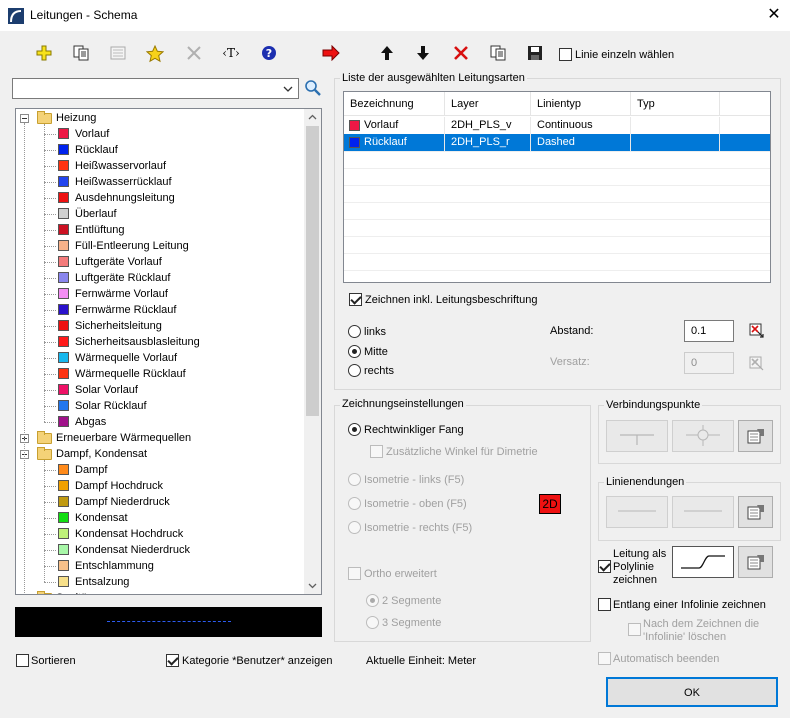 The image size is (790, 718). Describe the element at coordinates (161, 182) in the screenshot. I see `tree-item: Heißwasserrücklauf` at that location.